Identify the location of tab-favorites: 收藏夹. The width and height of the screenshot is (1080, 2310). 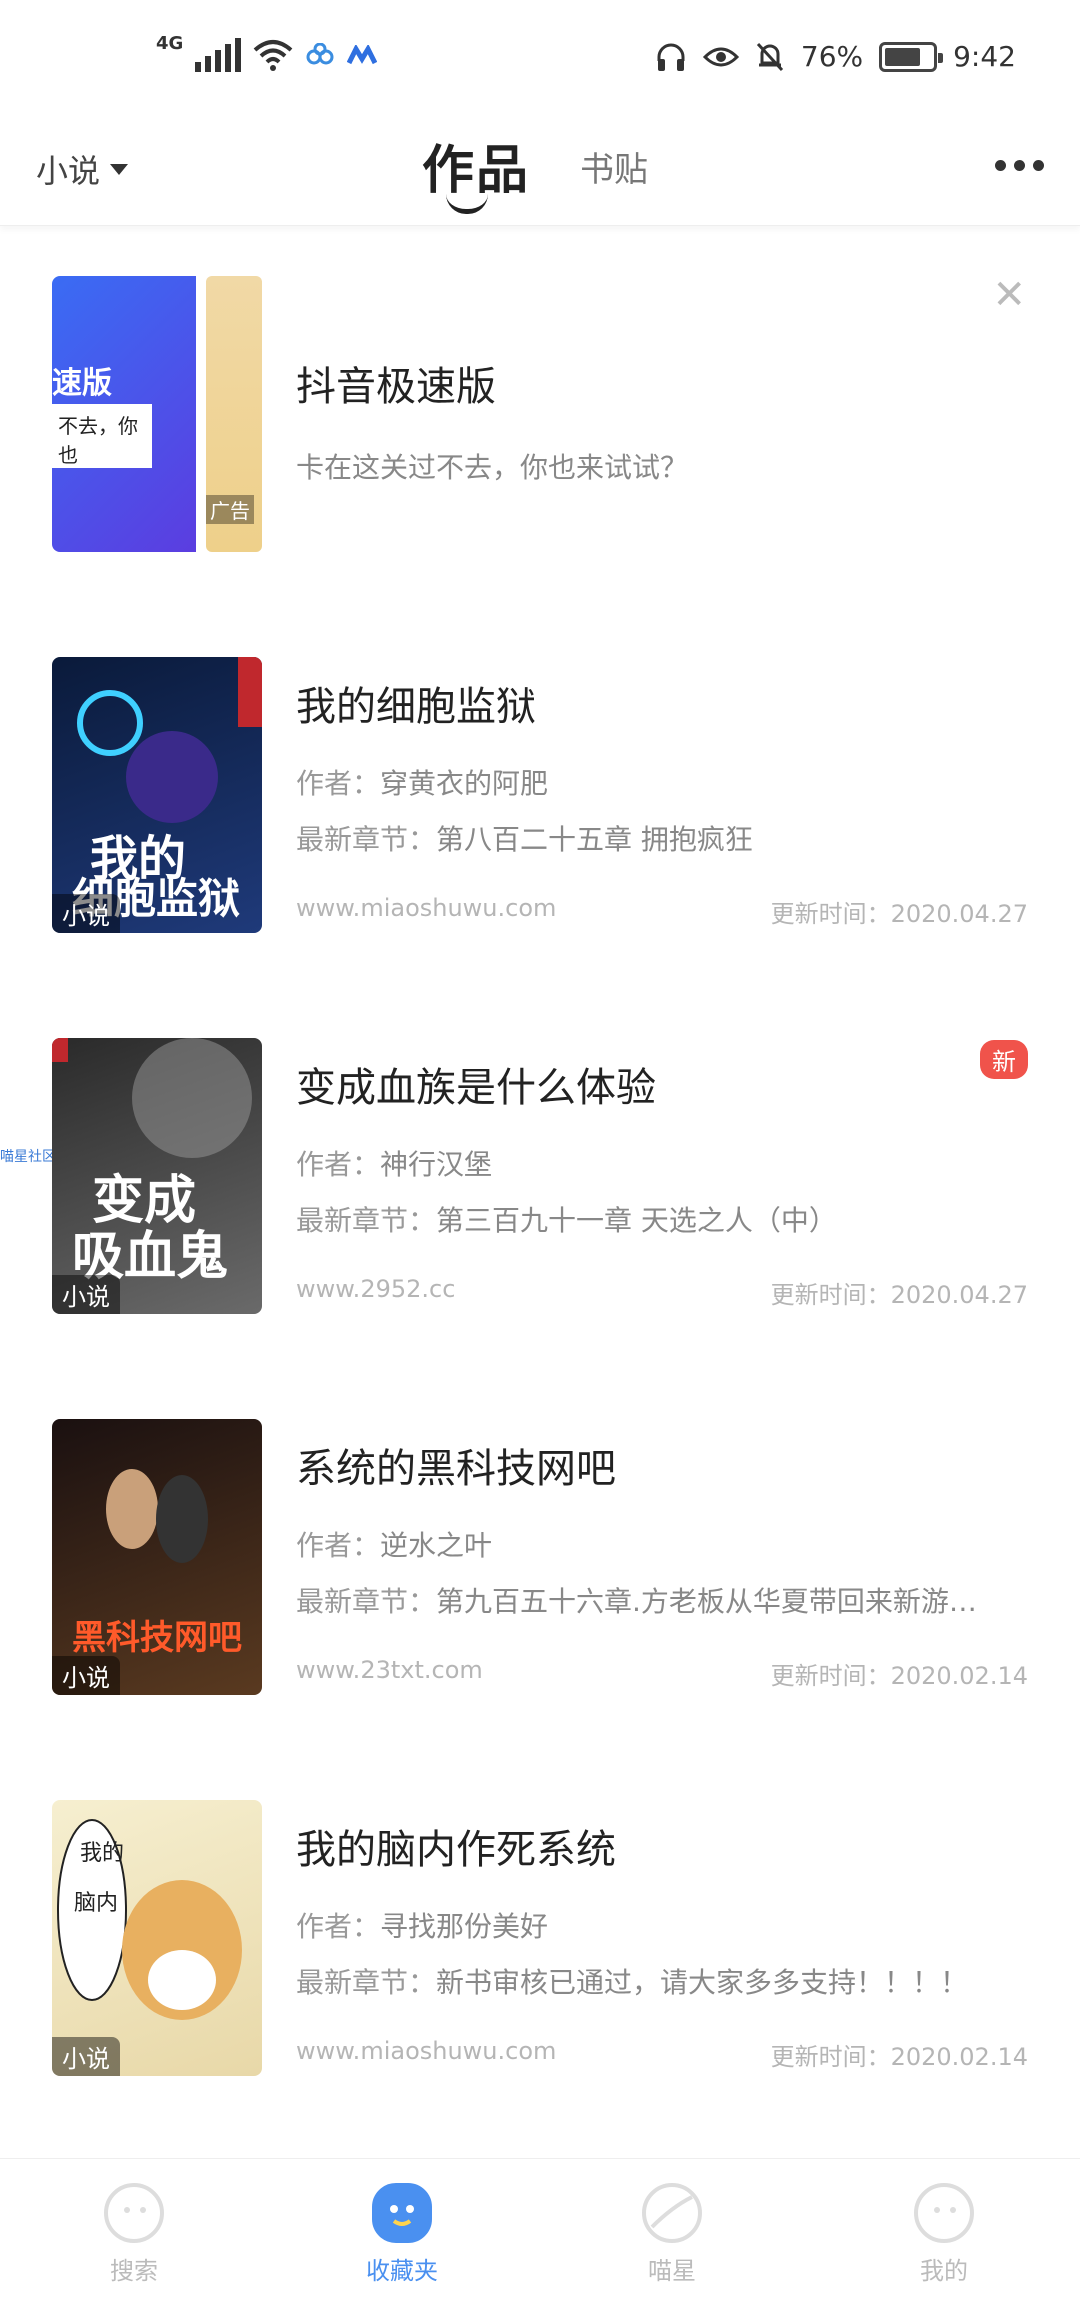
(402, 2222).